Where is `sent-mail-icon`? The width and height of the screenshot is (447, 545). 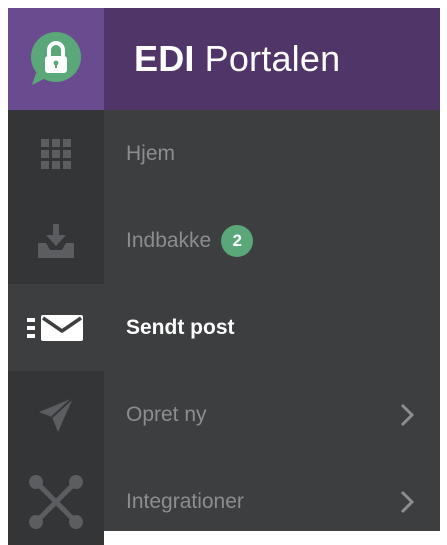 sent-mail-icon is located at coordinates (55, 327).